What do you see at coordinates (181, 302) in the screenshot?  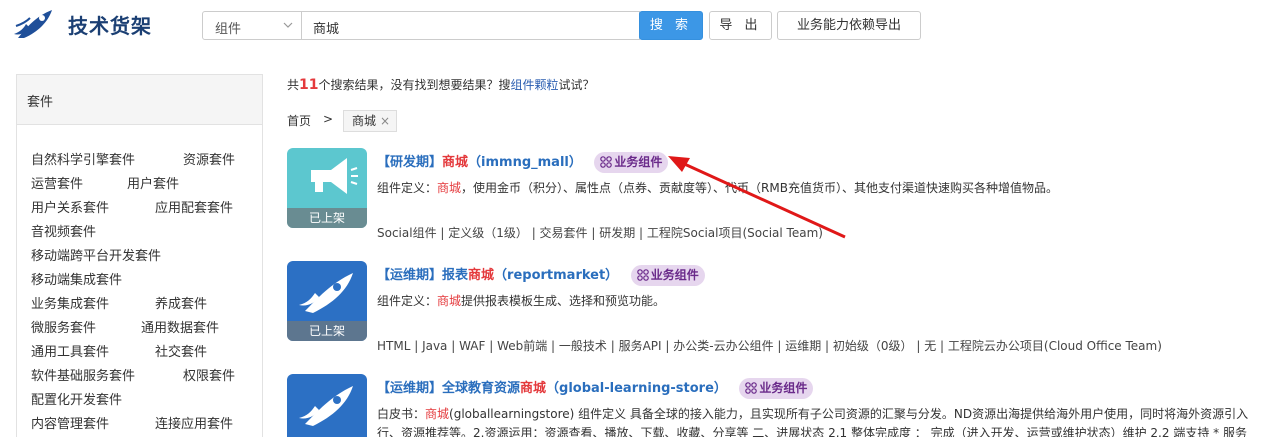 I see `sidebar-item: 养成套件` at bounding box center [181, 302].